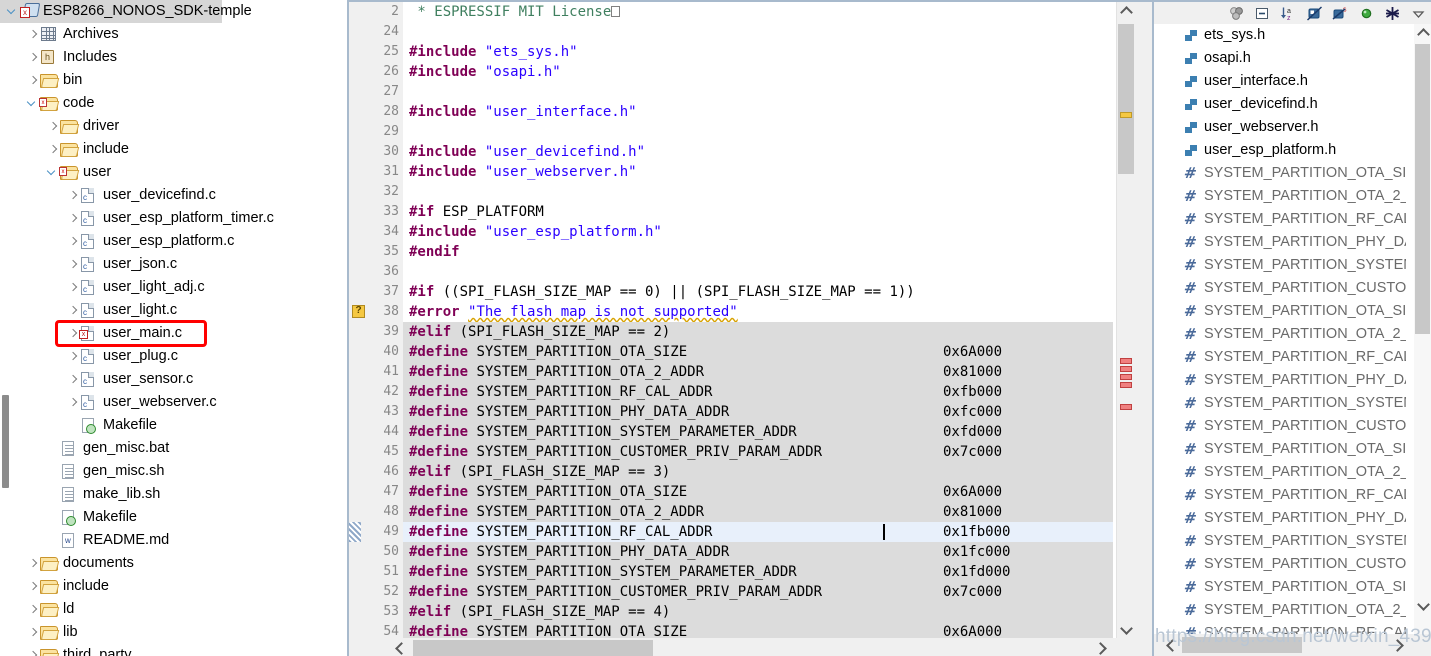 The image size is (1431, 656). What do you see at coordinates (1366, 13) in the screenshot?
I see `hide-macros-icon` at bounding box center [1366, 13].